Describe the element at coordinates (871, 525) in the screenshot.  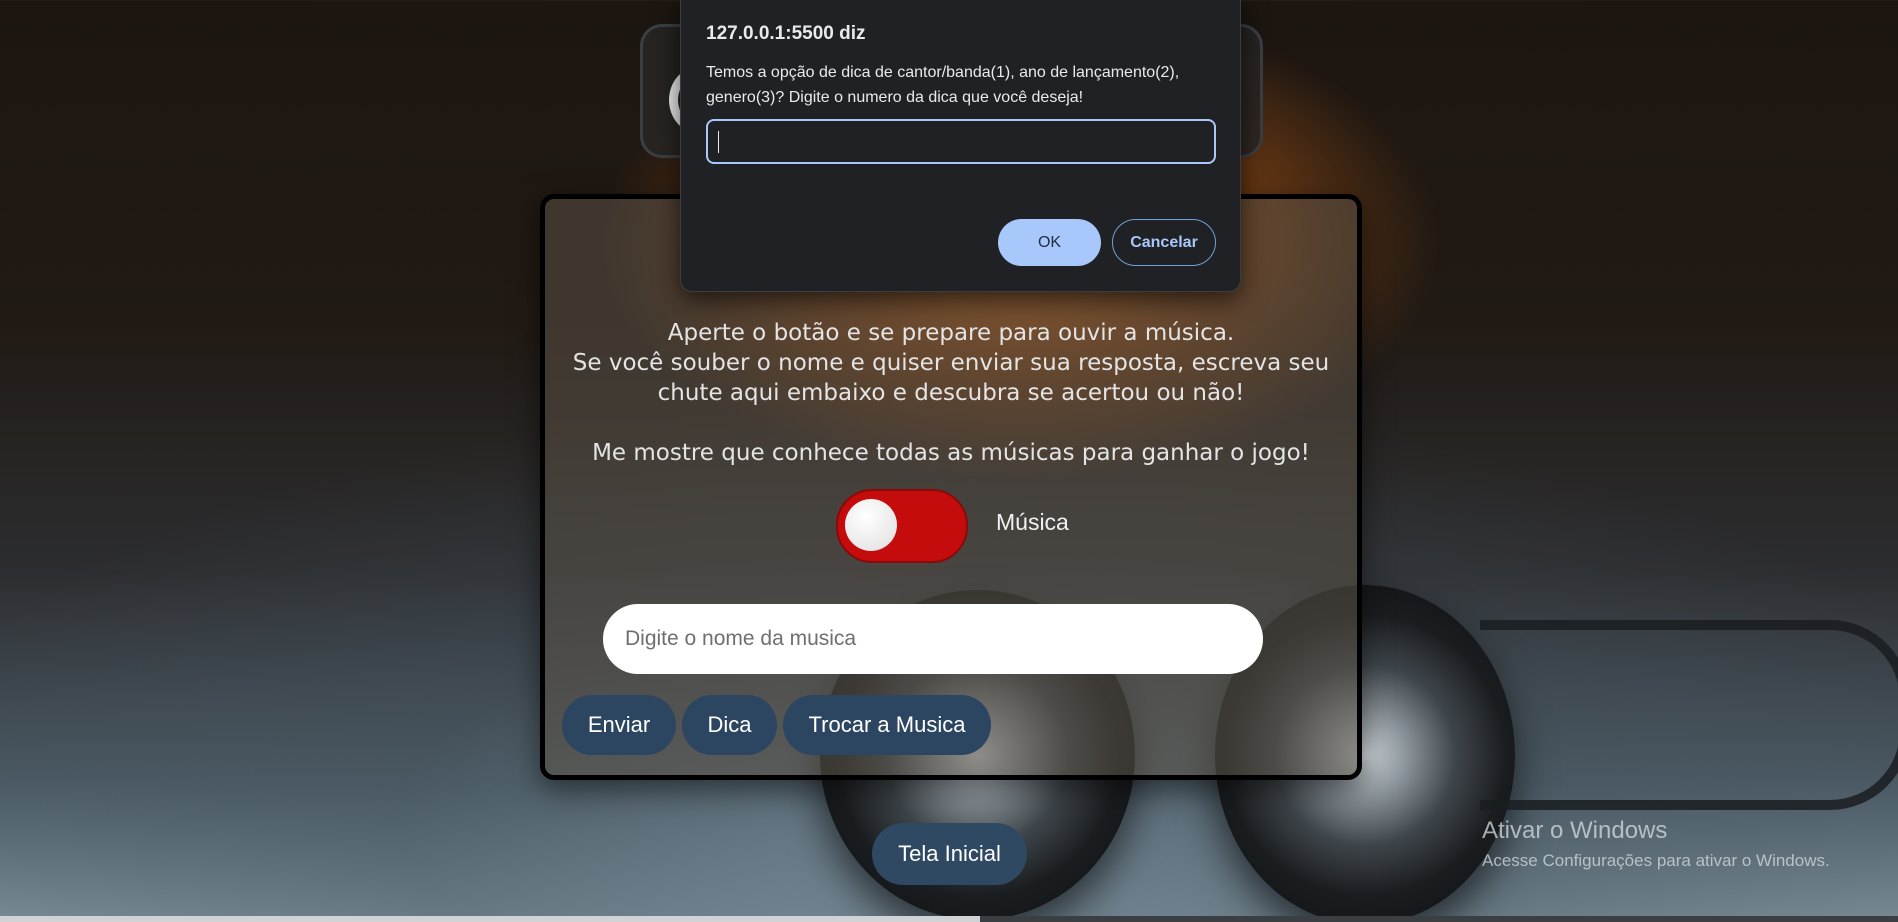
I see `toggle-knob` at that location.